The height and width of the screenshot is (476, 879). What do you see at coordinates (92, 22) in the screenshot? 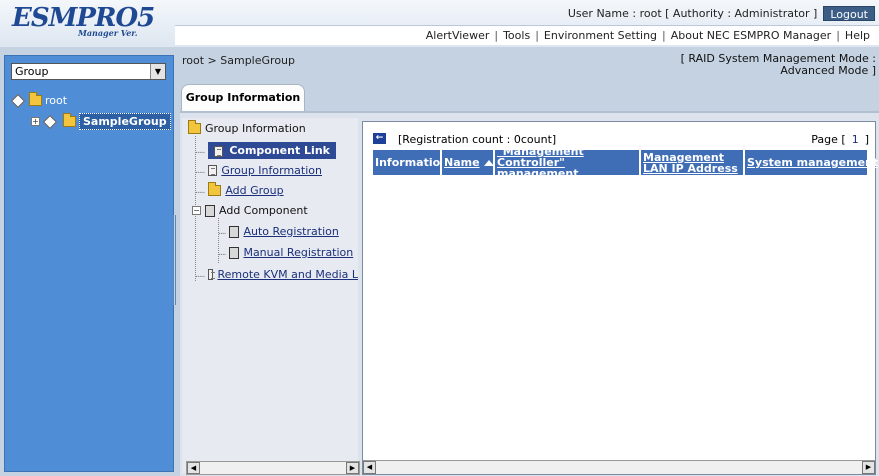
I see `esmpro-logo: ESMPRO5 Manager Ver.` at bounding box center [92, 22].